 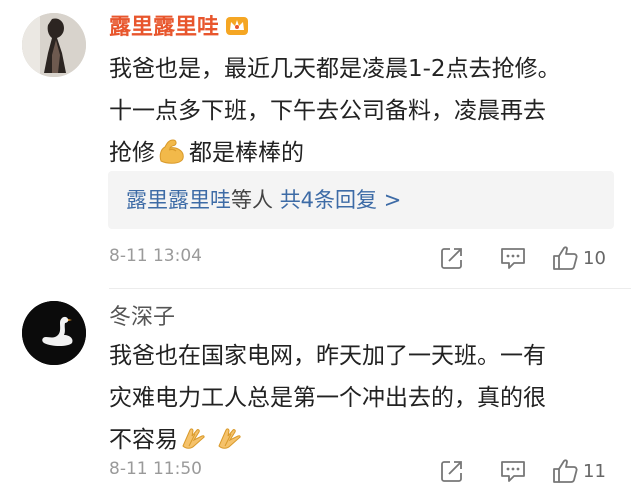 I want to click on reply-summary: 露里露里哇等人 共4条回复 >, so click(x=361, y=200).